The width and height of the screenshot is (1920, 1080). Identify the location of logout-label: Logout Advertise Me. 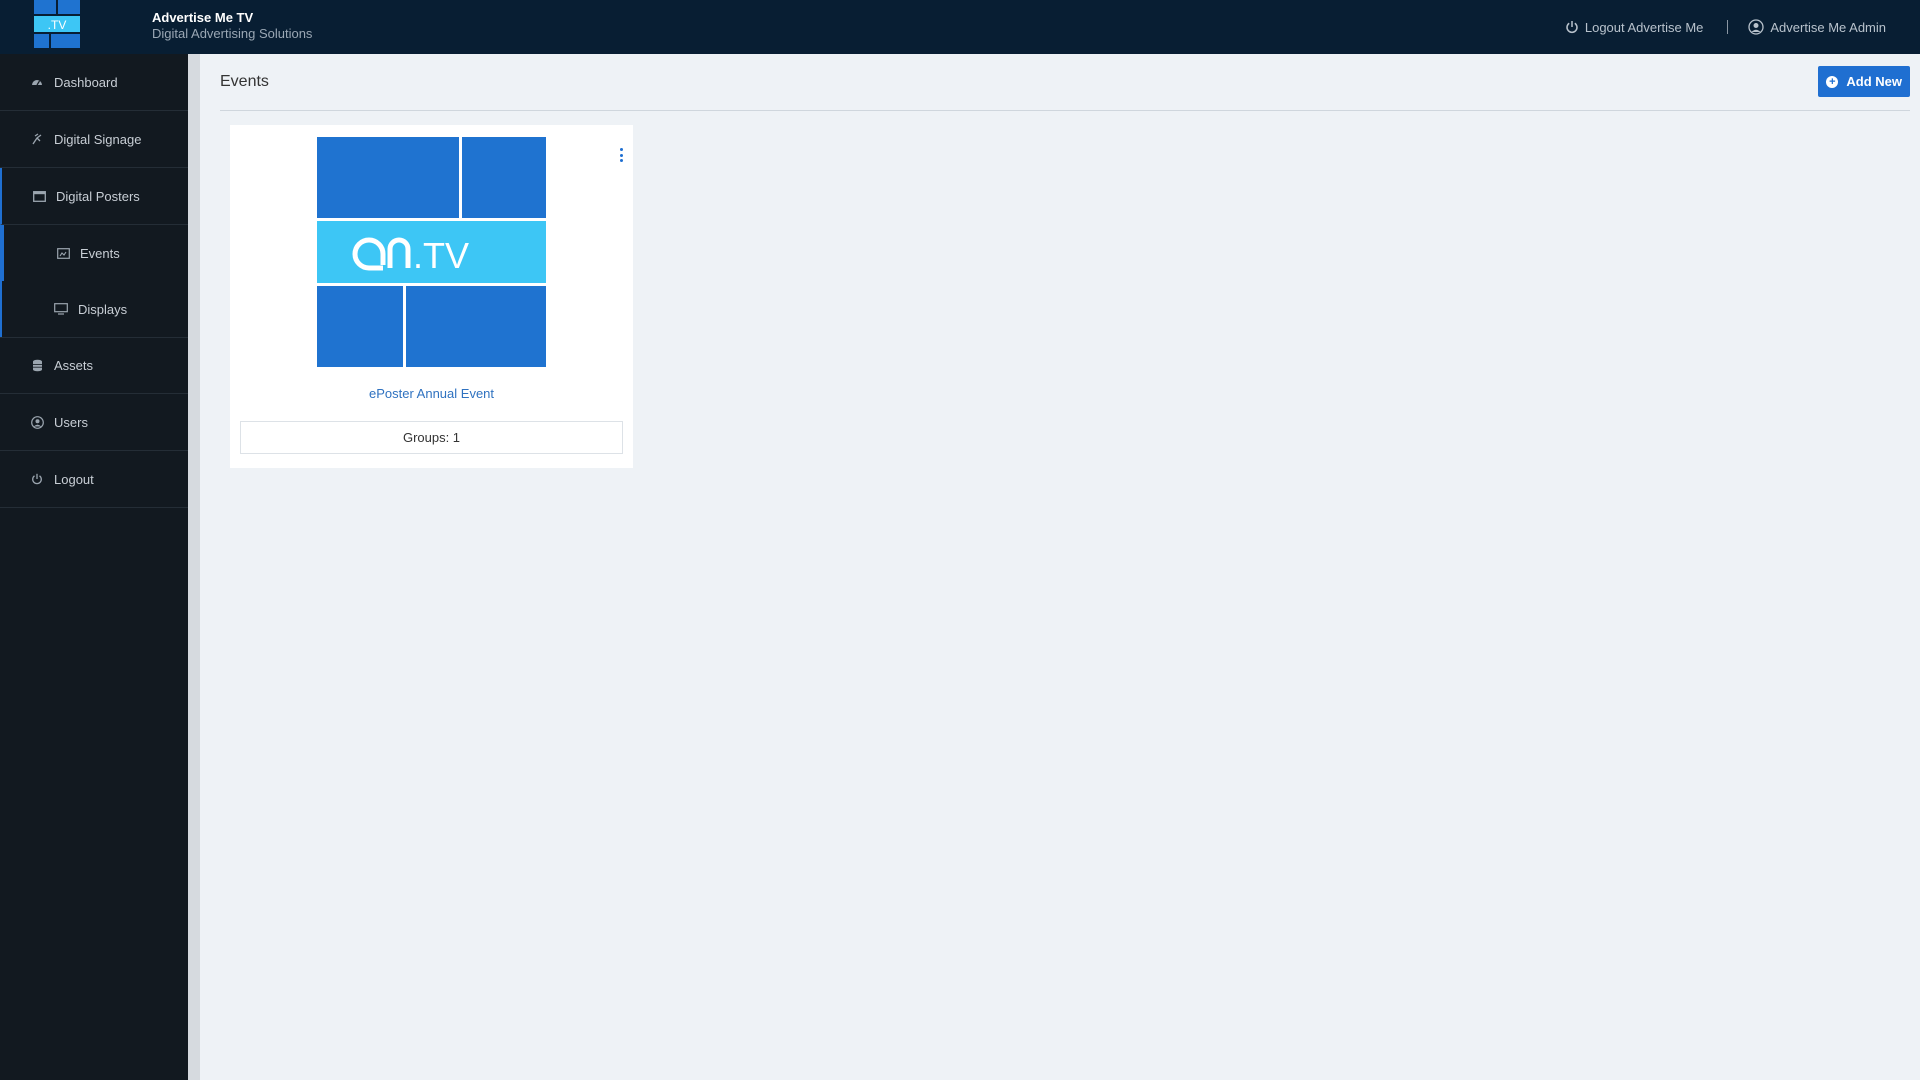
(1644, 27).